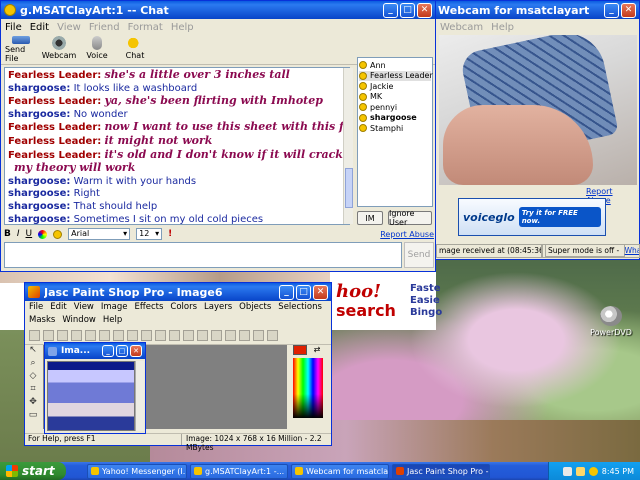 This screenshot has width=640, height=480. I want to click on psp-menu-window: Window, so click(79, 321).